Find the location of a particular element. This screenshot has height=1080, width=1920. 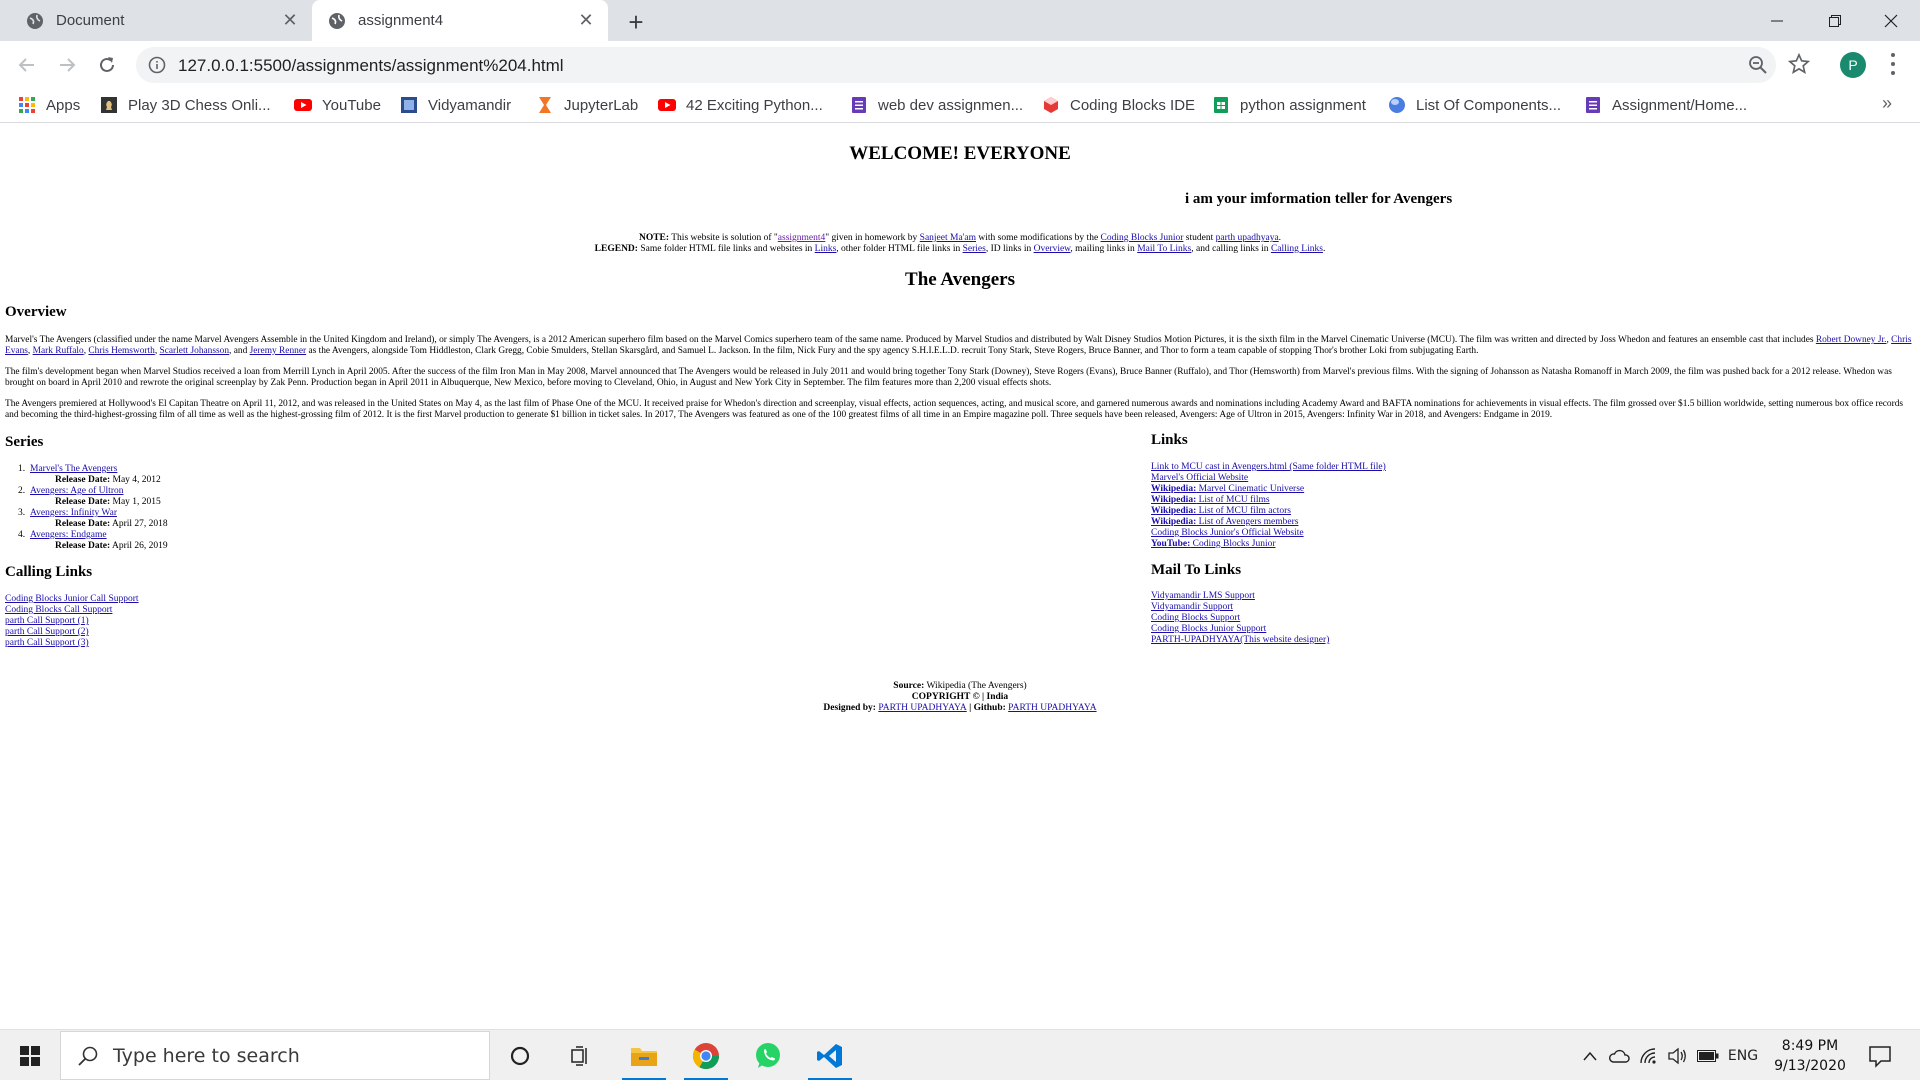

battery-button is located at coordinates (1708, 1055).